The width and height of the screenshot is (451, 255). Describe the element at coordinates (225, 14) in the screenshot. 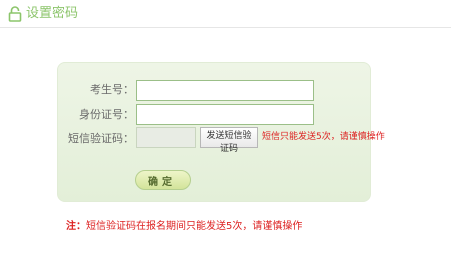

I see `page-header: 设置密码` at that location.